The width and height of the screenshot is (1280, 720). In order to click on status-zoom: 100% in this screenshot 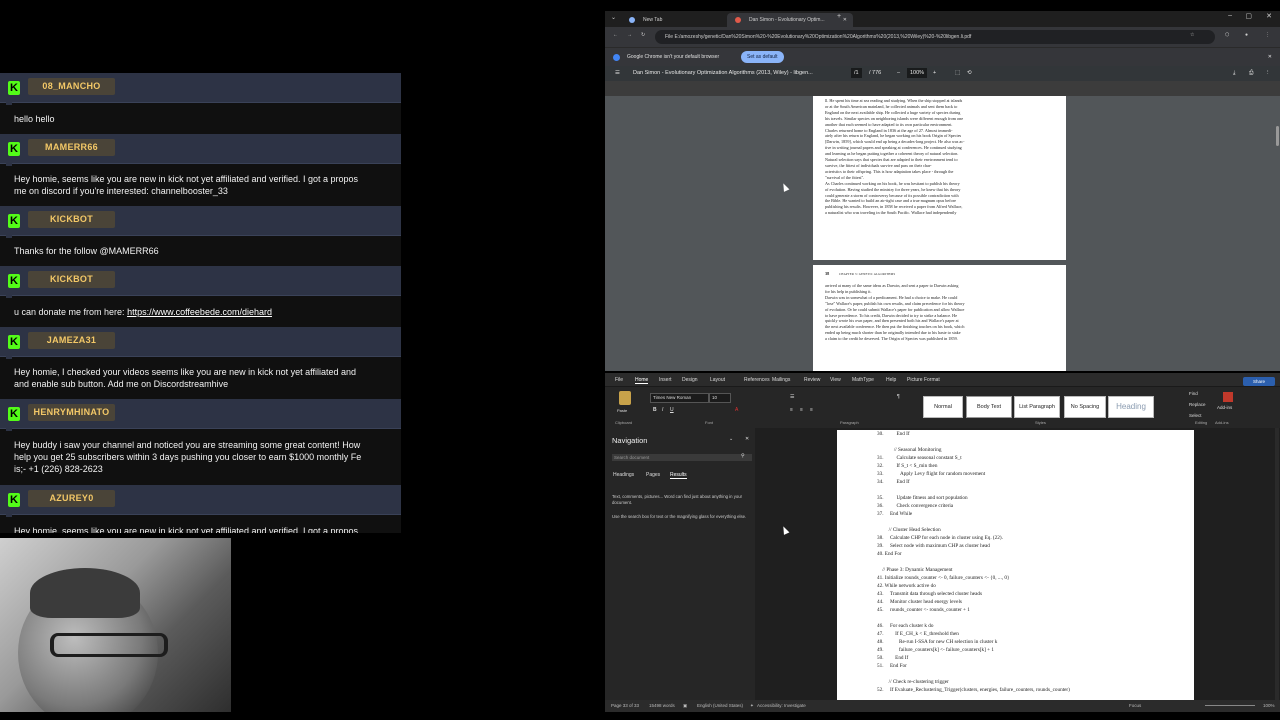, I will do `click(1269, 706)`.